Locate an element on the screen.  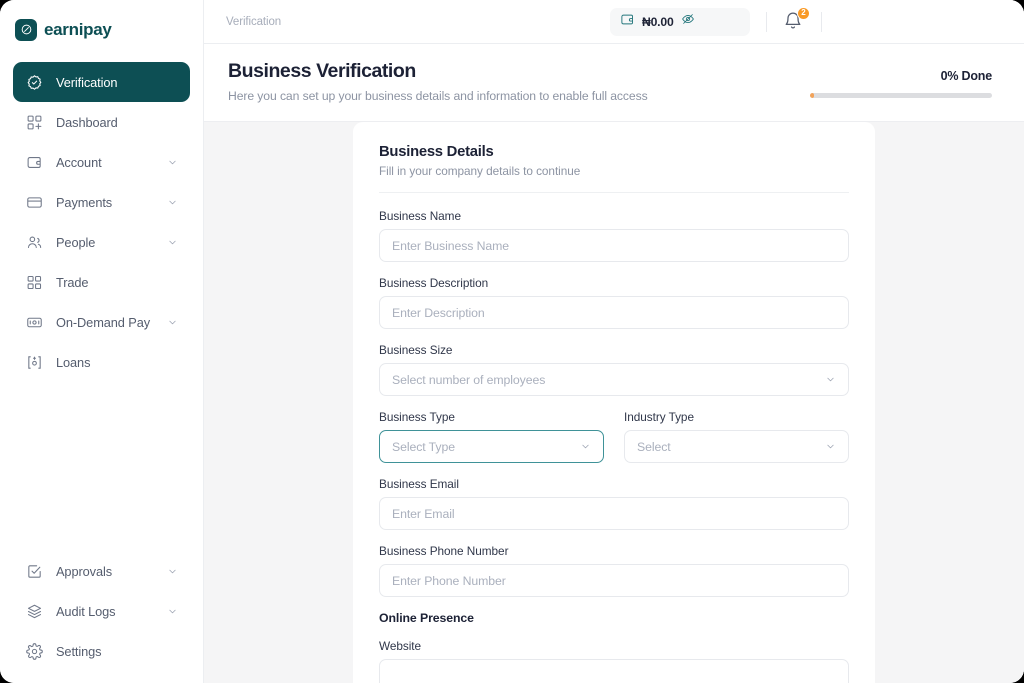
sidebar-item-settings: Settings is located at coordinates (101, 651).